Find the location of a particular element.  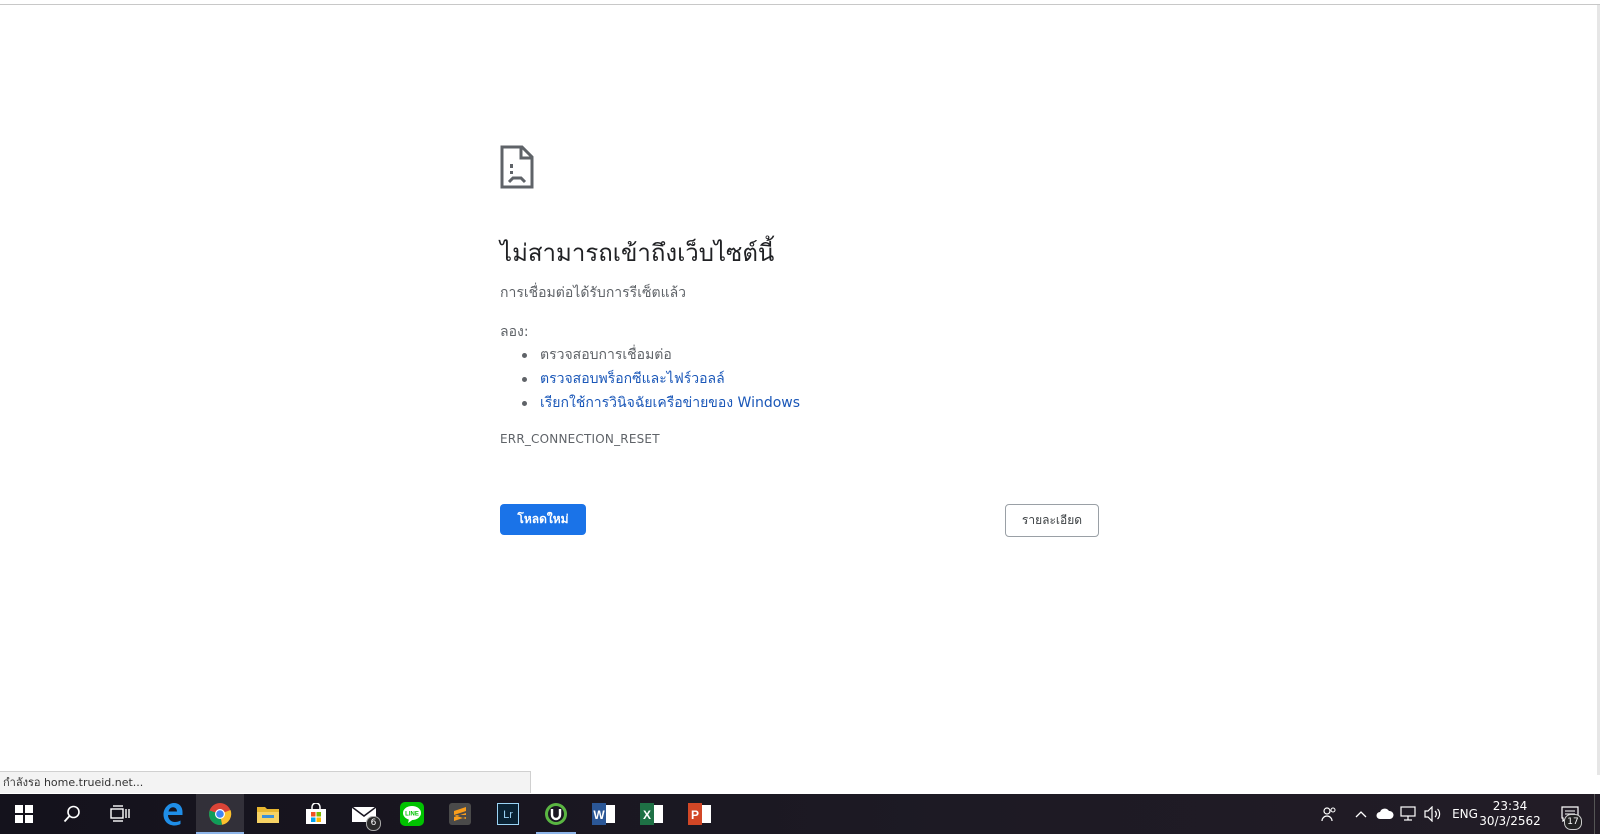

edge-icon is located at coordinates (173, 814).